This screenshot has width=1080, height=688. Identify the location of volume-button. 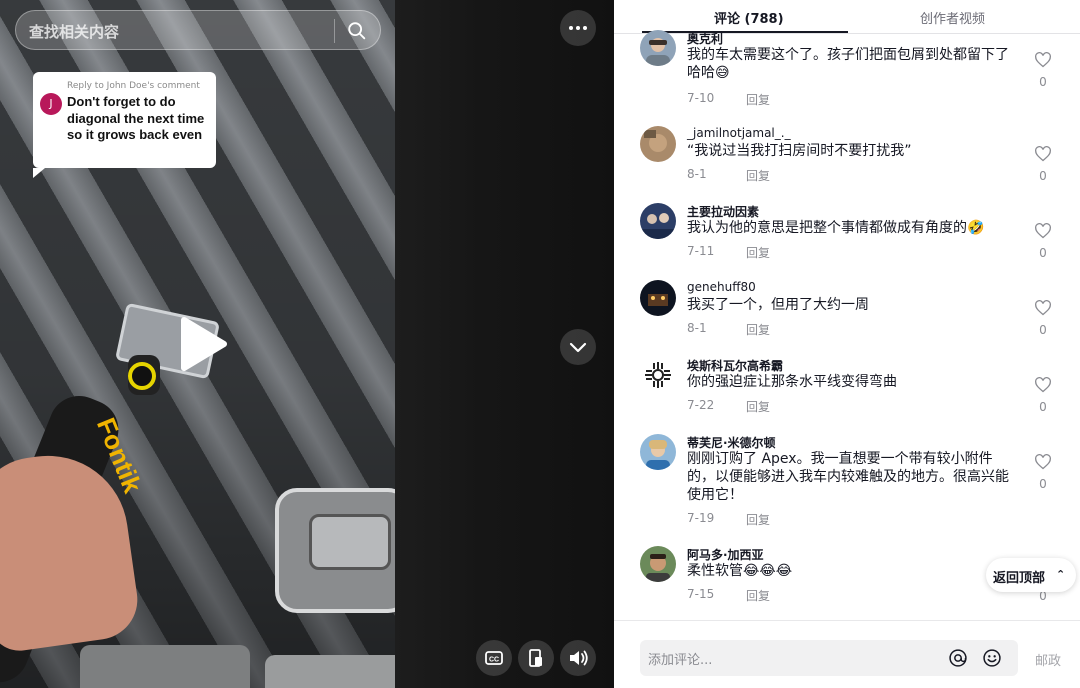
(578, 658).